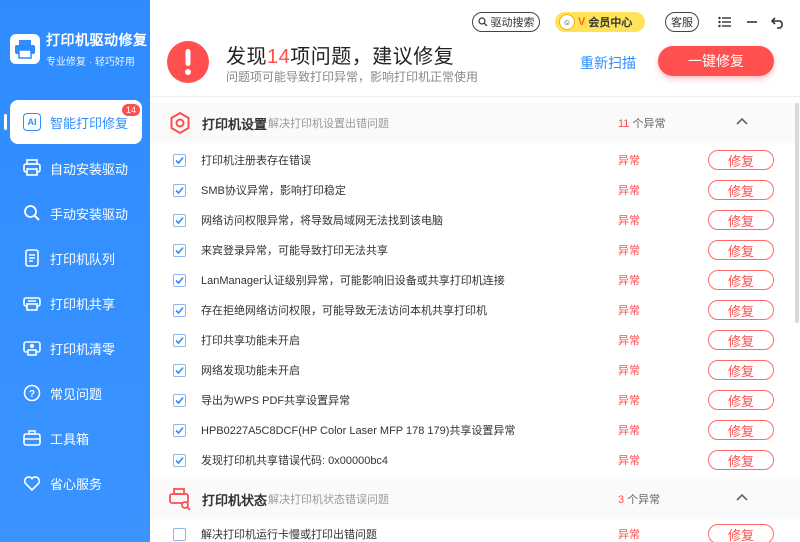 This screenshot has height=542, width=800. I want to click on section-count: 11 个异常, so click(642, 124).